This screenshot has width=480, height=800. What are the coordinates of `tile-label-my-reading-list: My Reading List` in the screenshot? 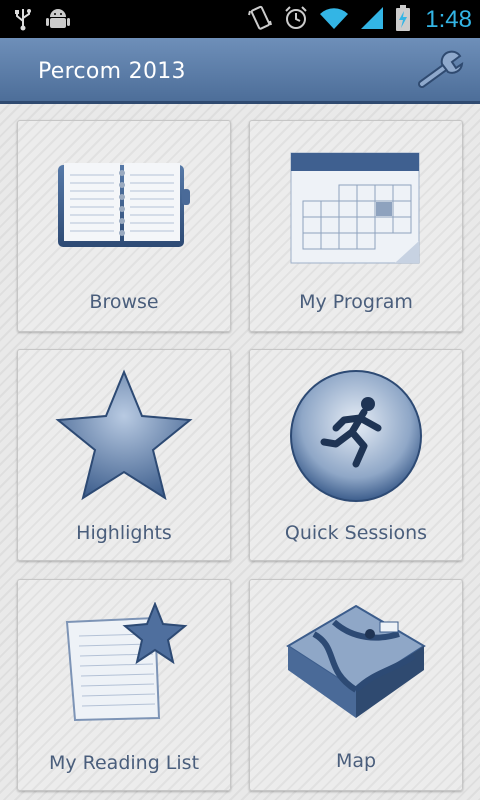 It's located at (124, 763).